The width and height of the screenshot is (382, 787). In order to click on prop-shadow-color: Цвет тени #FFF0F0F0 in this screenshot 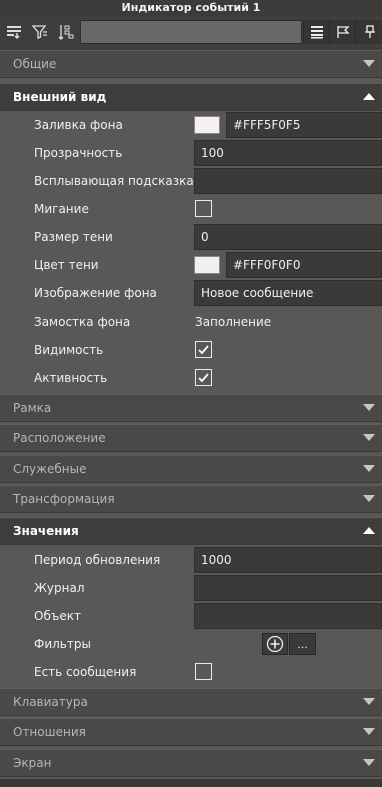, I will do `click(191, 265)`.